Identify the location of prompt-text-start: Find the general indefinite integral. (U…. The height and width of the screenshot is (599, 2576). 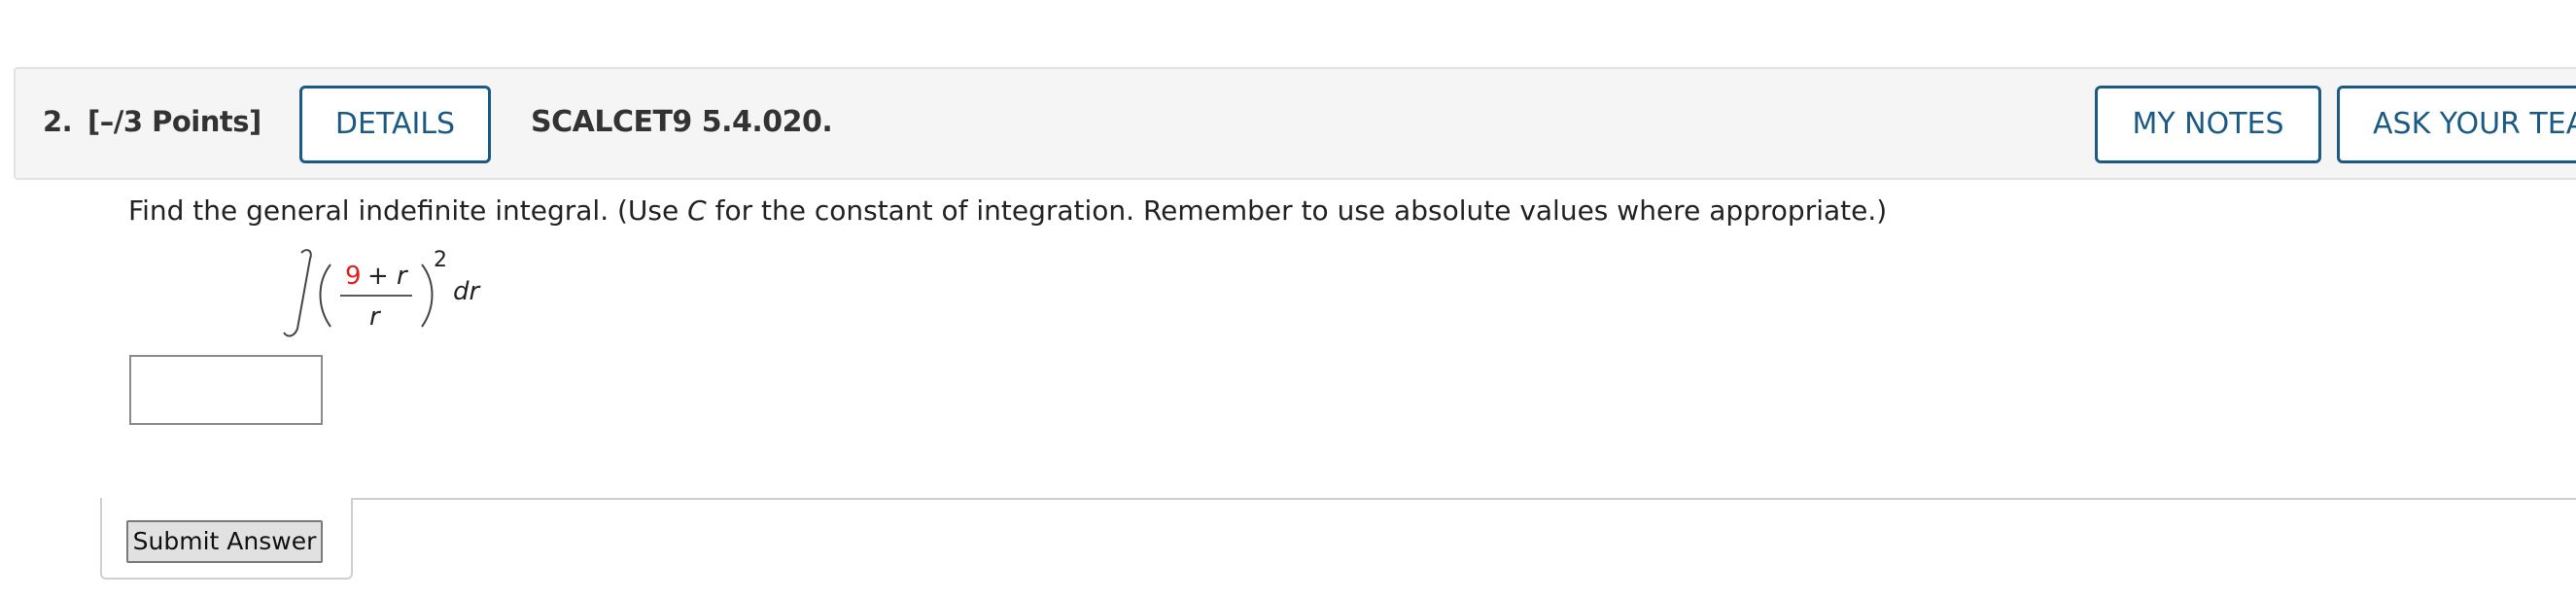
(408, 210).